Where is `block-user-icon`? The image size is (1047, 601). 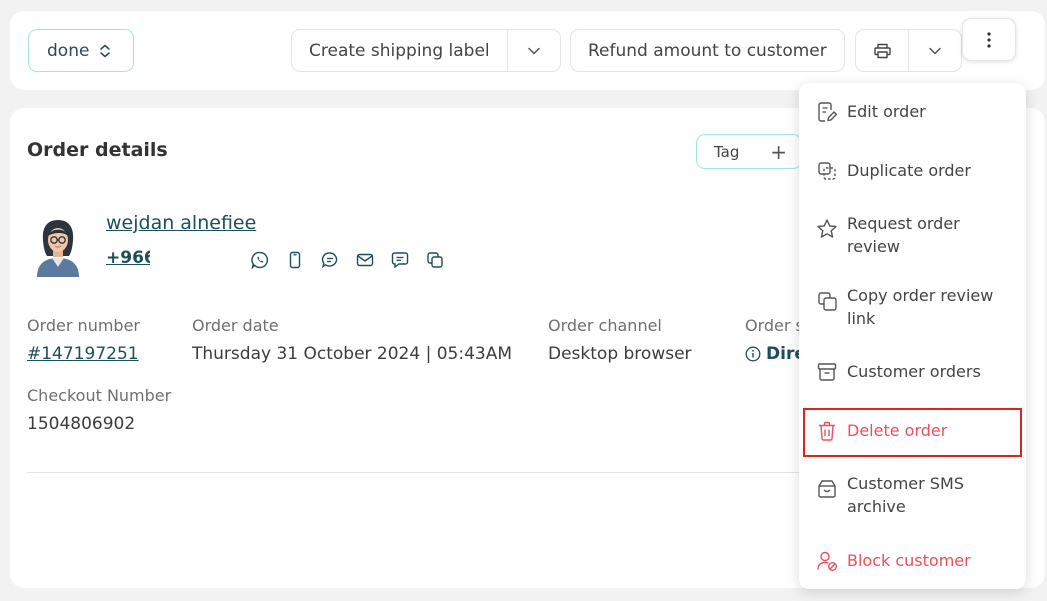
block-user-icon is located at coordinates (827, 561).